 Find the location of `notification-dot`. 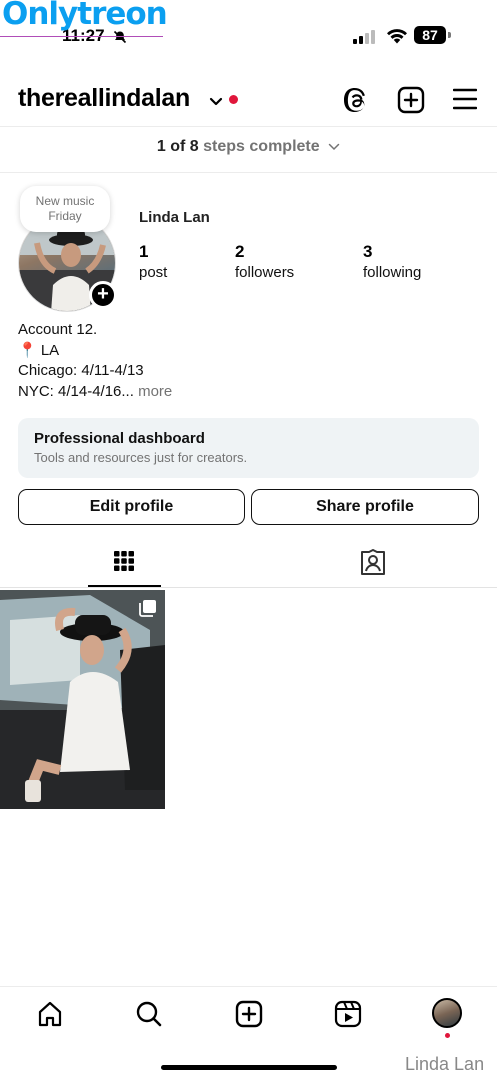

notification-dot is located at coordinates (233, 99).